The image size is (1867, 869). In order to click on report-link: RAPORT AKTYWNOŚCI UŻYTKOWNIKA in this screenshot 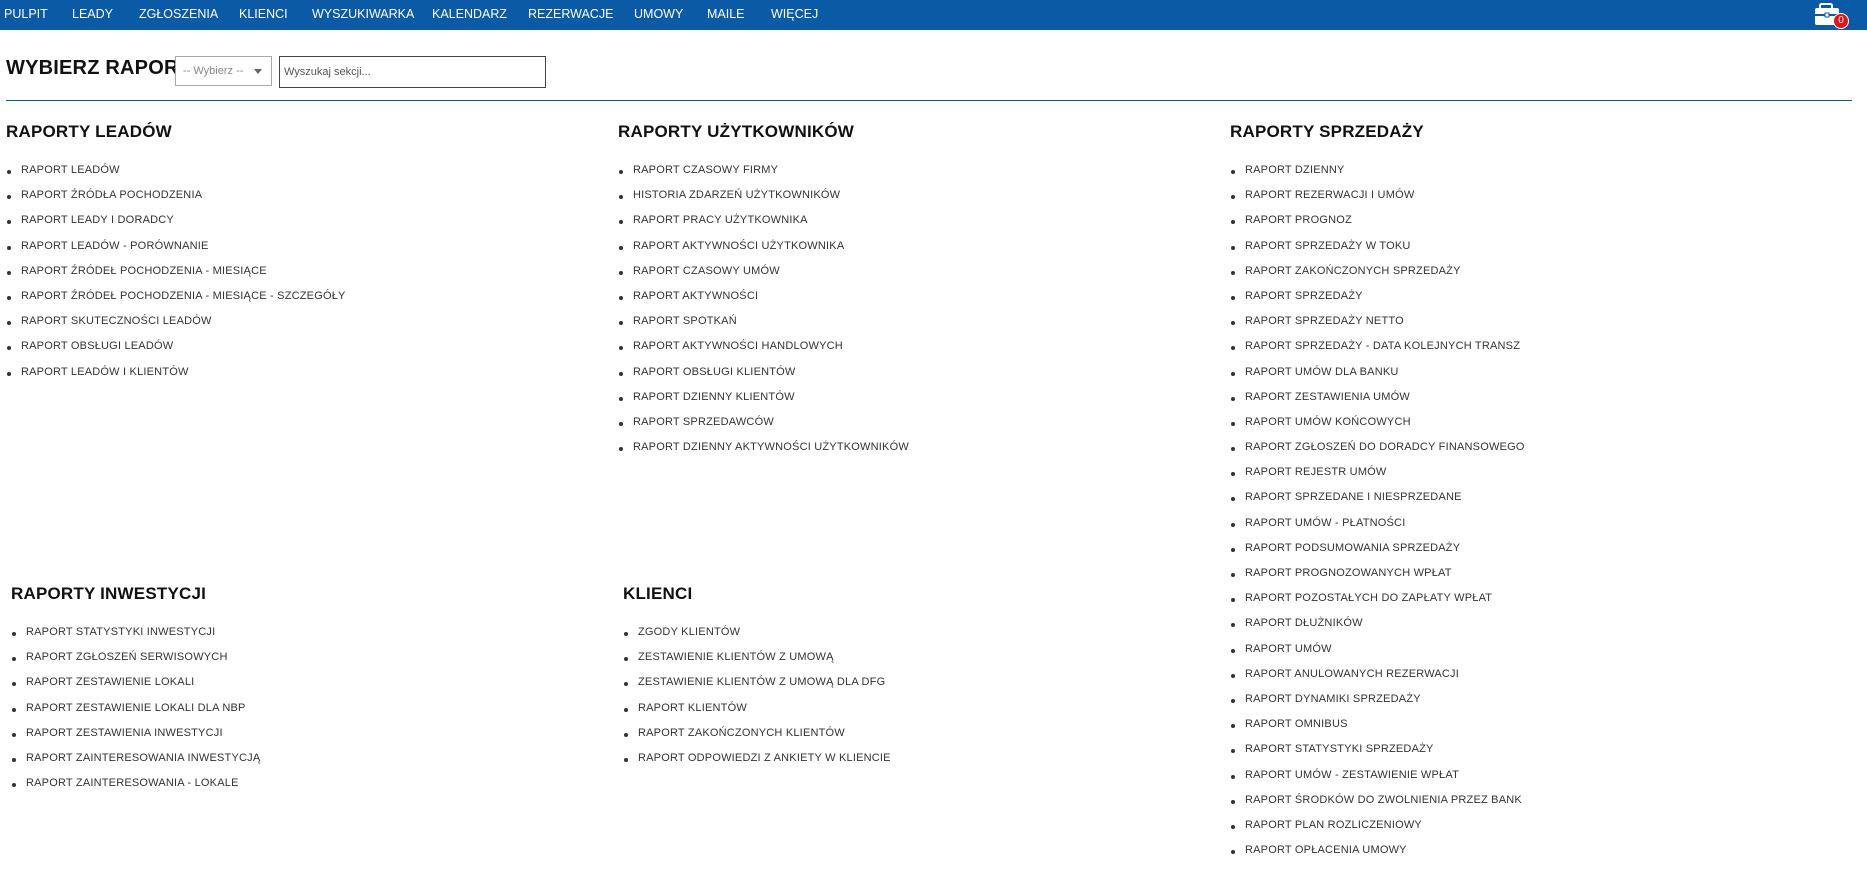, I will do `click(763, 252)`.